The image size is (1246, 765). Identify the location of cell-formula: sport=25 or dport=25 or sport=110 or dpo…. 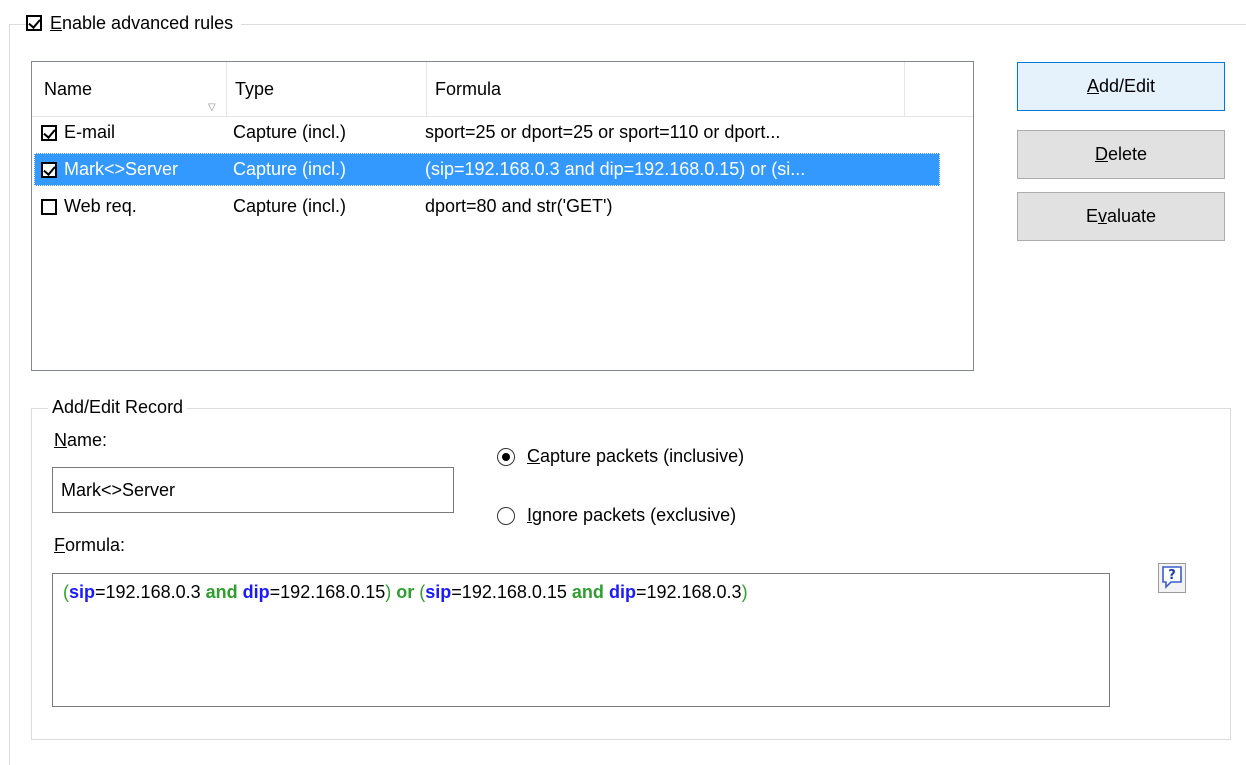
(603, 132).